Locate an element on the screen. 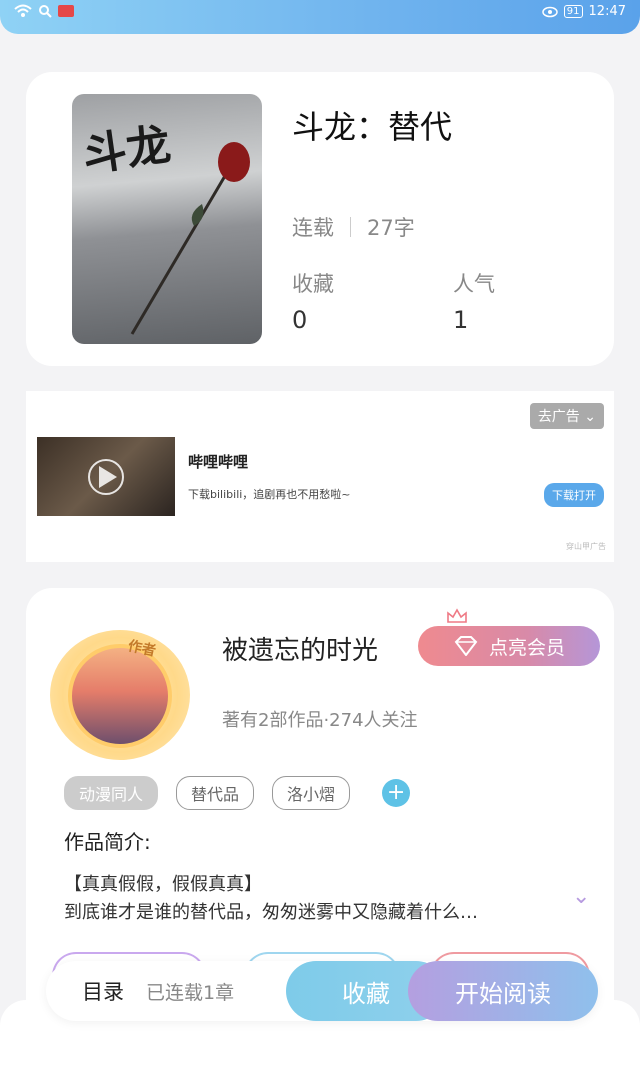 Image resolution: width=640 pixels, height=1080 pixels. notification-icon is located at coordinates (66, 11).